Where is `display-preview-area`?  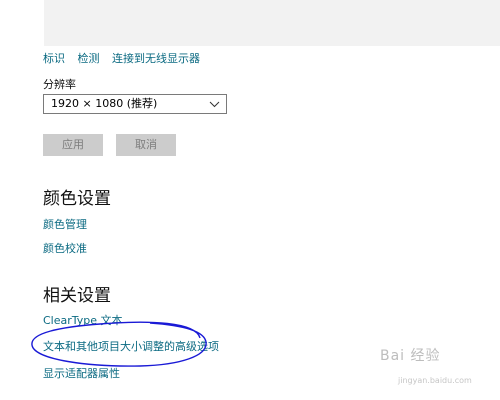
display-preview-area is located at coordinates (272, 23).